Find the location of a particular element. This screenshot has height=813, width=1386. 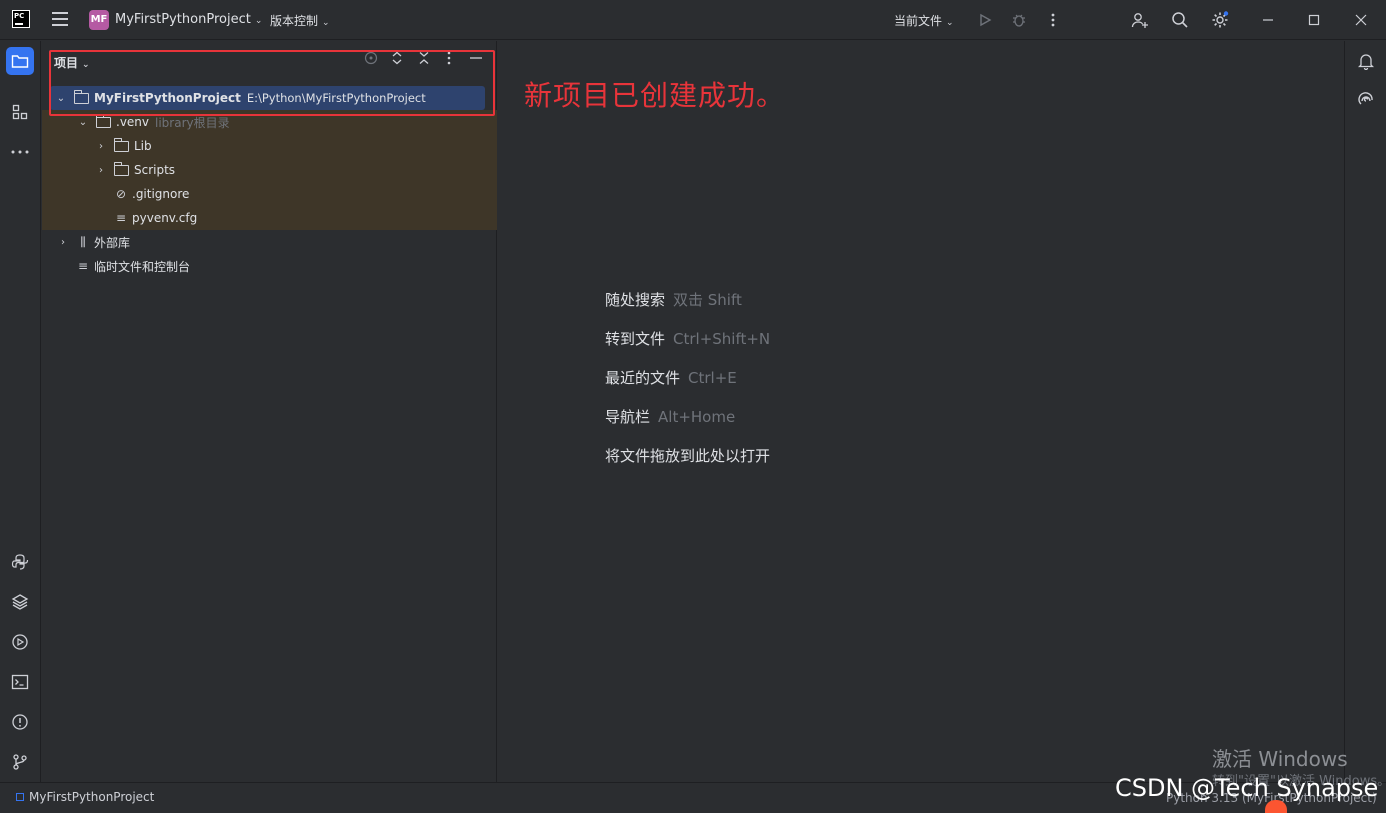

structure-icon is located at coordinates (20, 112).